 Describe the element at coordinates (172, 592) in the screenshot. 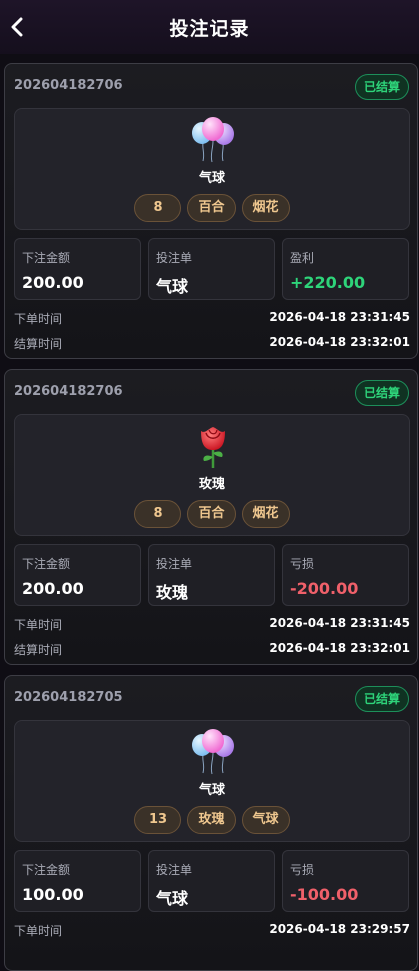

I see `bet-item-value: 玫瑰` at that location.